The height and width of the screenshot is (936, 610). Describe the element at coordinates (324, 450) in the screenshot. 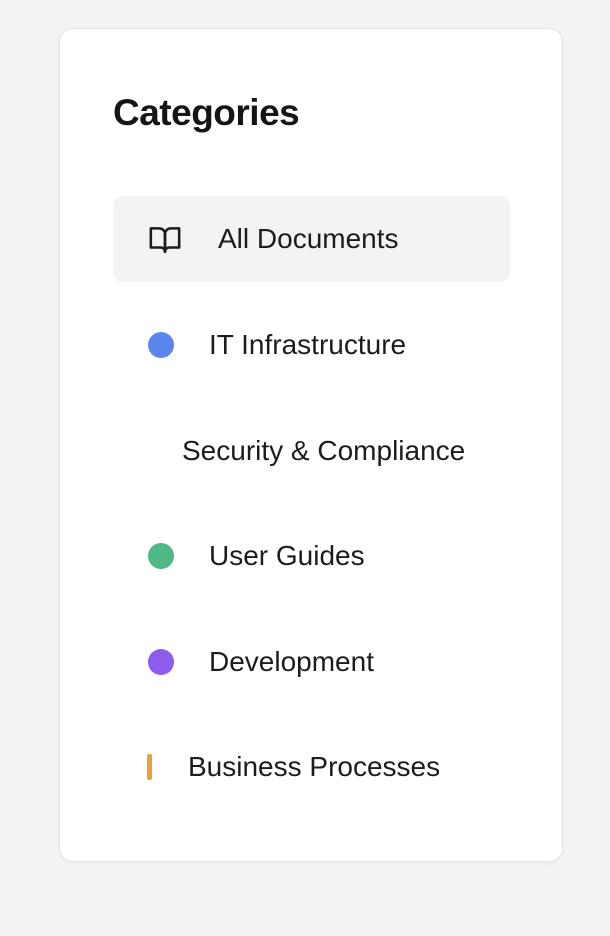

I see `category-label: Security & Compliance` at that location.